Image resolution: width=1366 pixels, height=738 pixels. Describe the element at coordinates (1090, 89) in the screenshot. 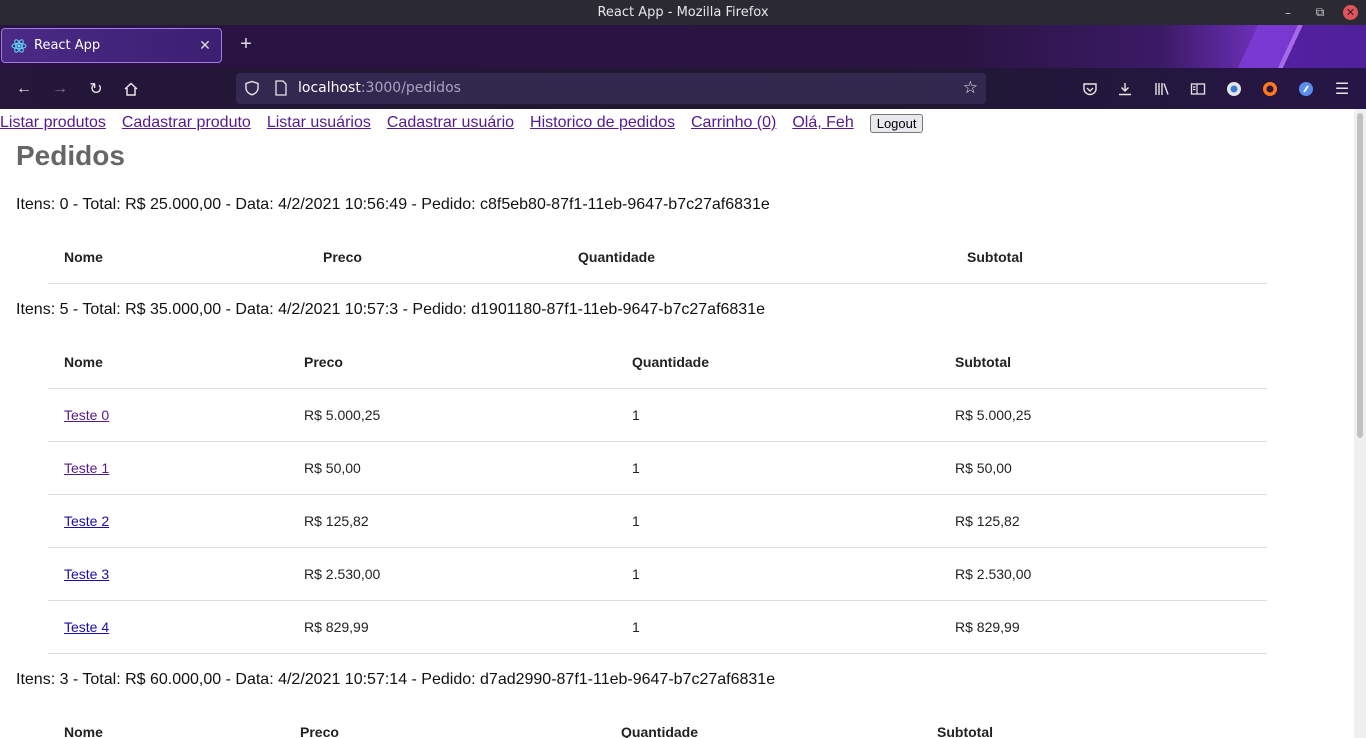

I see `pocket-icon` at that location.